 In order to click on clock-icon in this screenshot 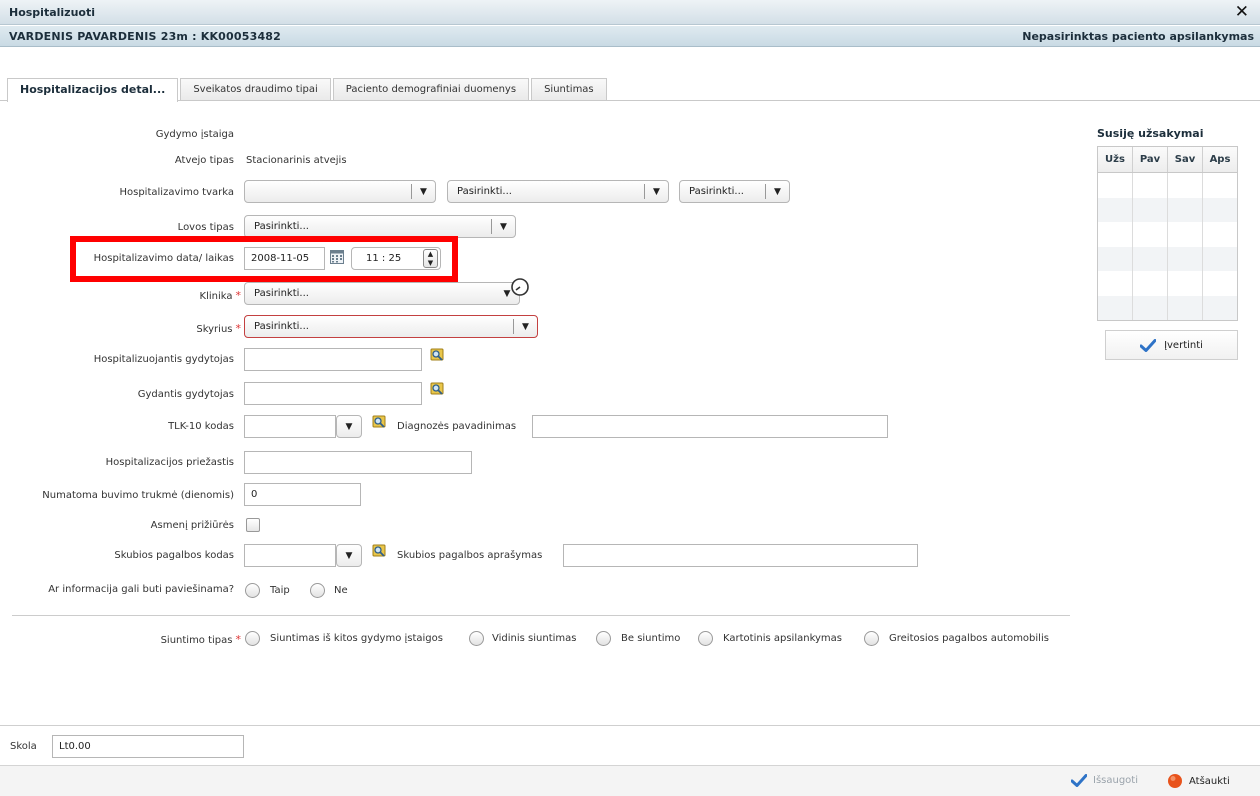, I will do `click(520, 288)`.